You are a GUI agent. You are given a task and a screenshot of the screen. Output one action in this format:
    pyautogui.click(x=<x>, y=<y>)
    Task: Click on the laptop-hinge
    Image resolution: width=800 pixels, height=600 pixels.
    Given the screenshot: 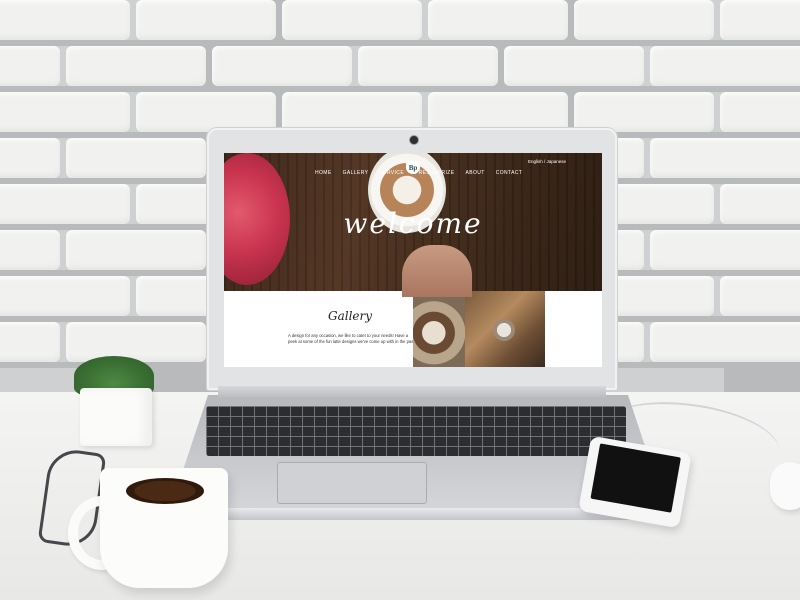 What is the action you would take?
    pyautogui.click(x=412, y=392)
    